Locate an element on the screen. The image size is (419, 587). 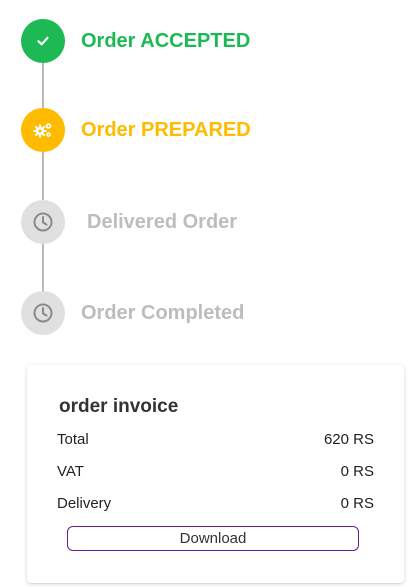
status-step-prepared: Order PREPARED is located at coordinates (136, 130).